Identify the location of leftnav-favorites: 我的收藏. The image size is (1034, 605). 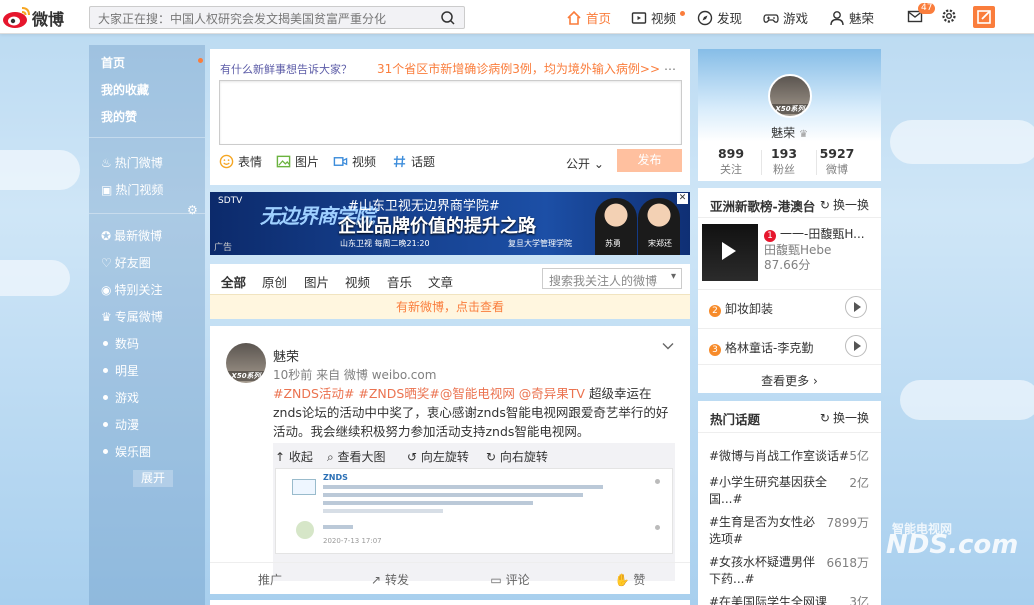
(125, 89).